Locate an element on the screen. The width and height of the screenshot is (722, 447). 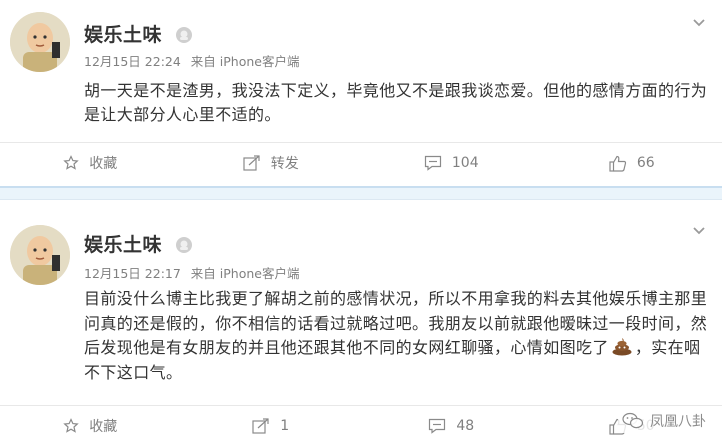
post-separator is located at coordinates (361, 193).